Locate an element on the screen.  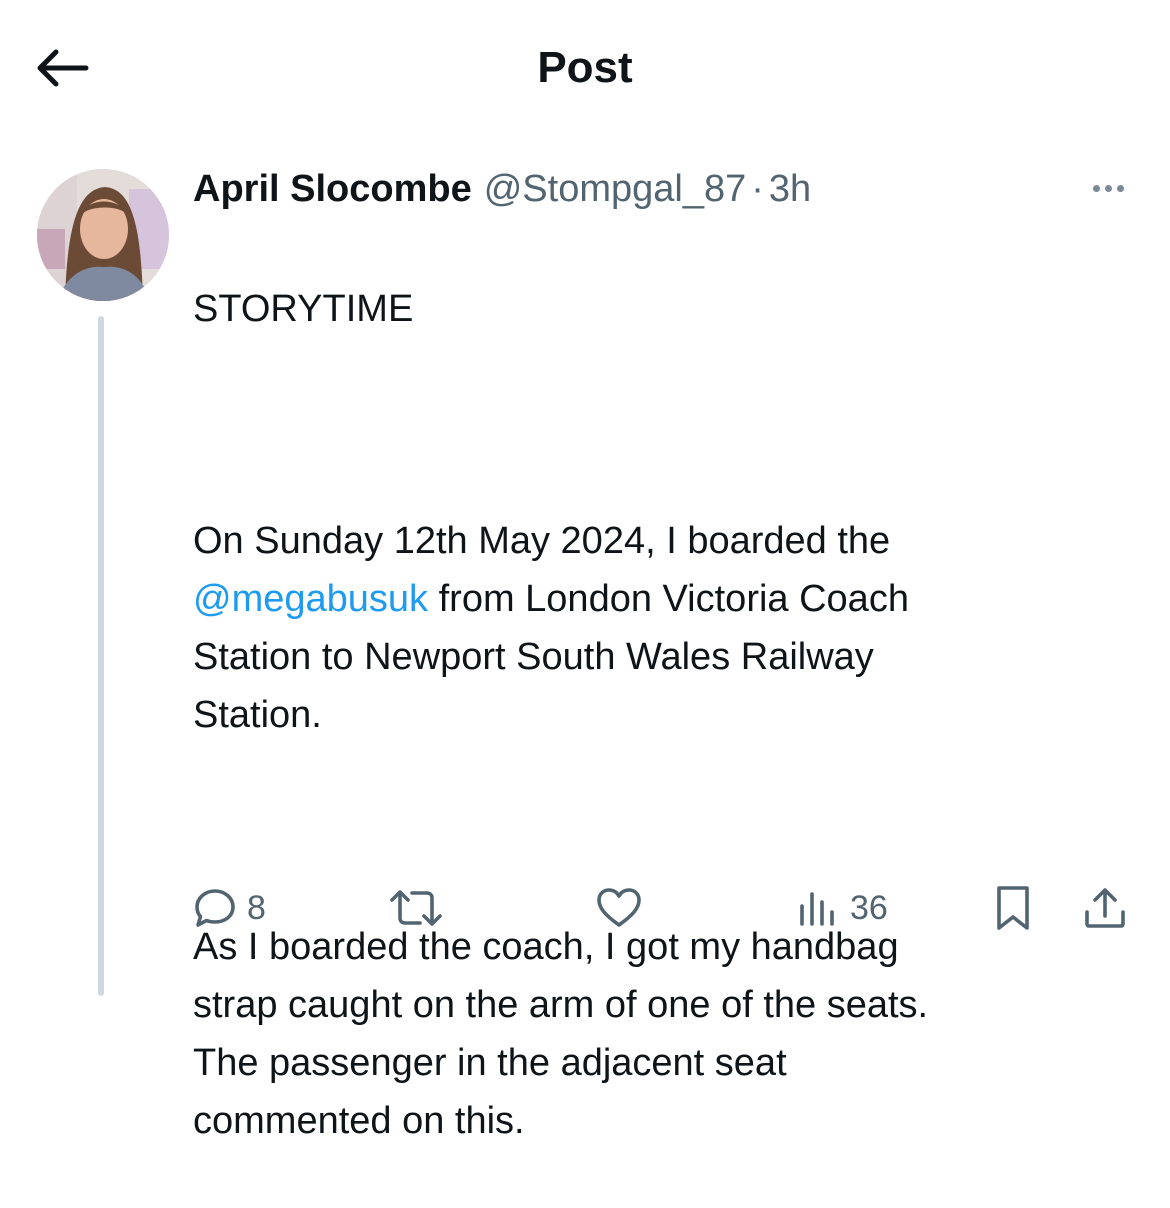
views-count: 36 is located at coordinates (869, 907).